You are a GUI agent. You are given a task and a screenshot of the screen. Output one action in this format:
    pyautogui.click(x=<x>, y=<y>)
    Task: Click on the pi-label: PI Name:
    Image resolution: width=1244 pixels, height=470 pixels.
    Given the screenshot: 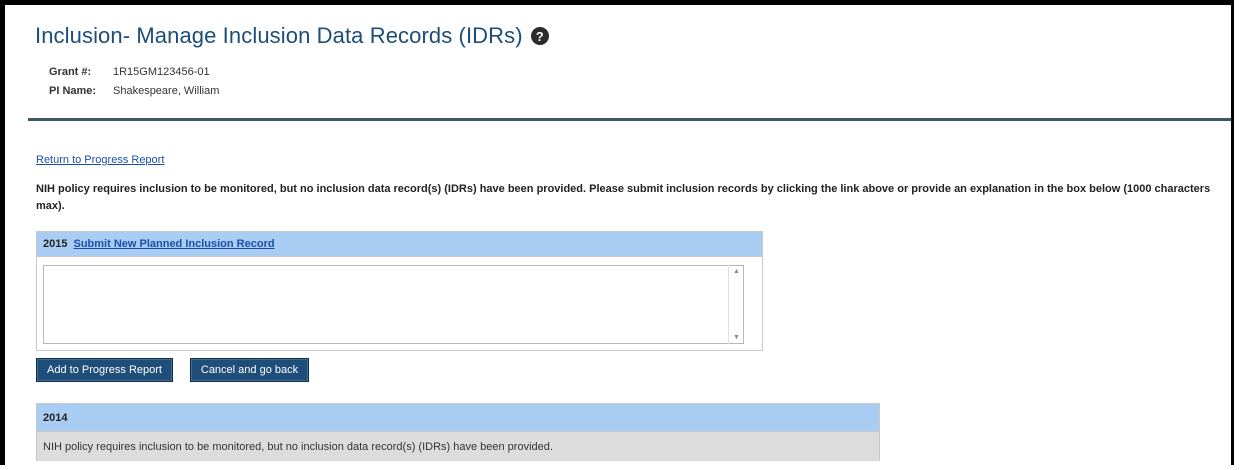 What is the action you would take?
    pyautogui.click(x=73, y=90)
    